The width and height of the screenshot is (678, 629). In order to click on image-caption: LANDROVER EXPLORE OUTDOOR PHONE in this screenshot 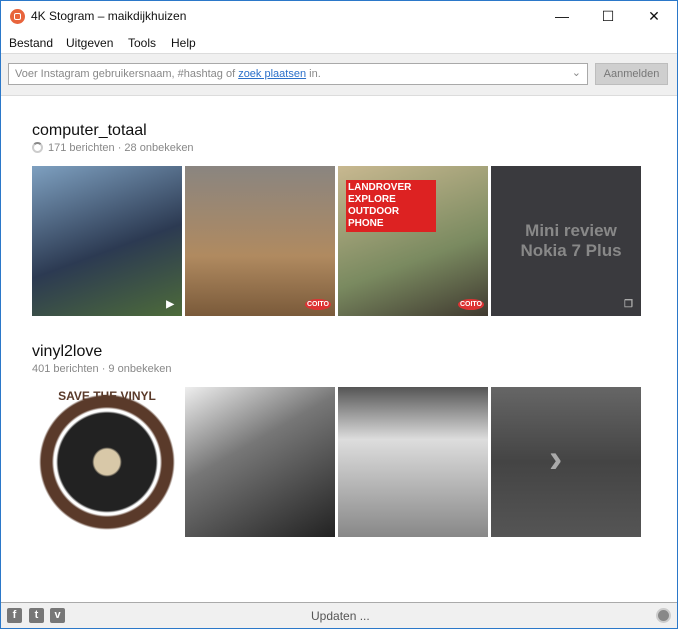, I will do `click(391, 206)`.